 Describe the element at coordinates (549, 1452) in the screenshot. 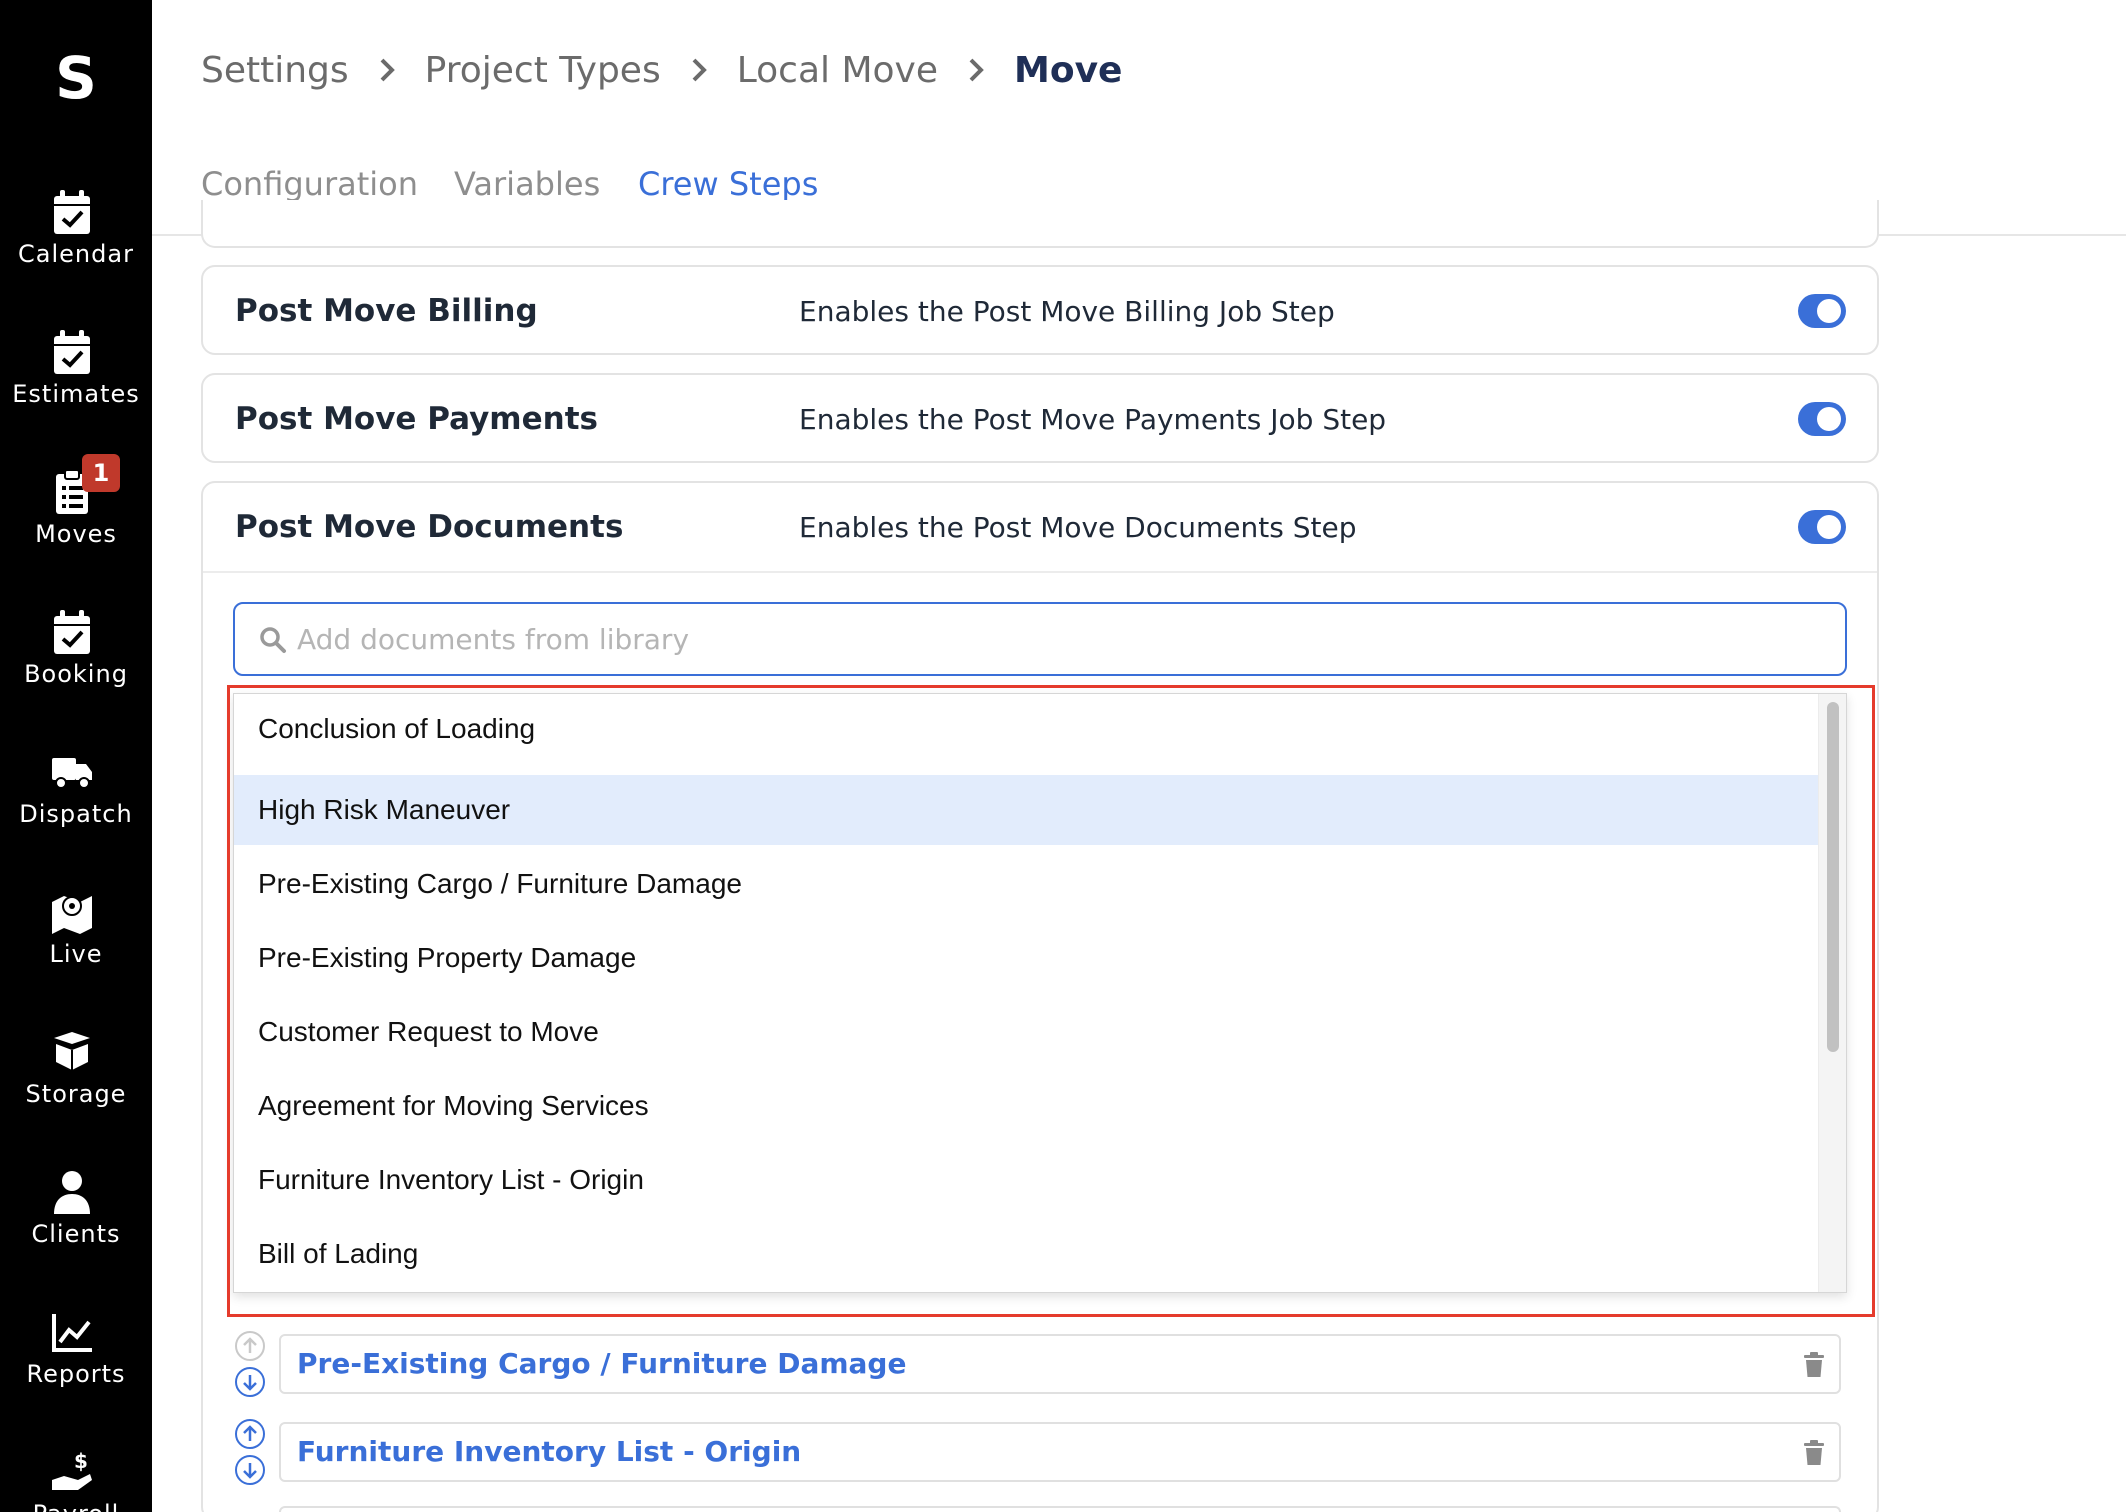

I see `selected-document-name: Furniture Inventory List - Origin` at that location.